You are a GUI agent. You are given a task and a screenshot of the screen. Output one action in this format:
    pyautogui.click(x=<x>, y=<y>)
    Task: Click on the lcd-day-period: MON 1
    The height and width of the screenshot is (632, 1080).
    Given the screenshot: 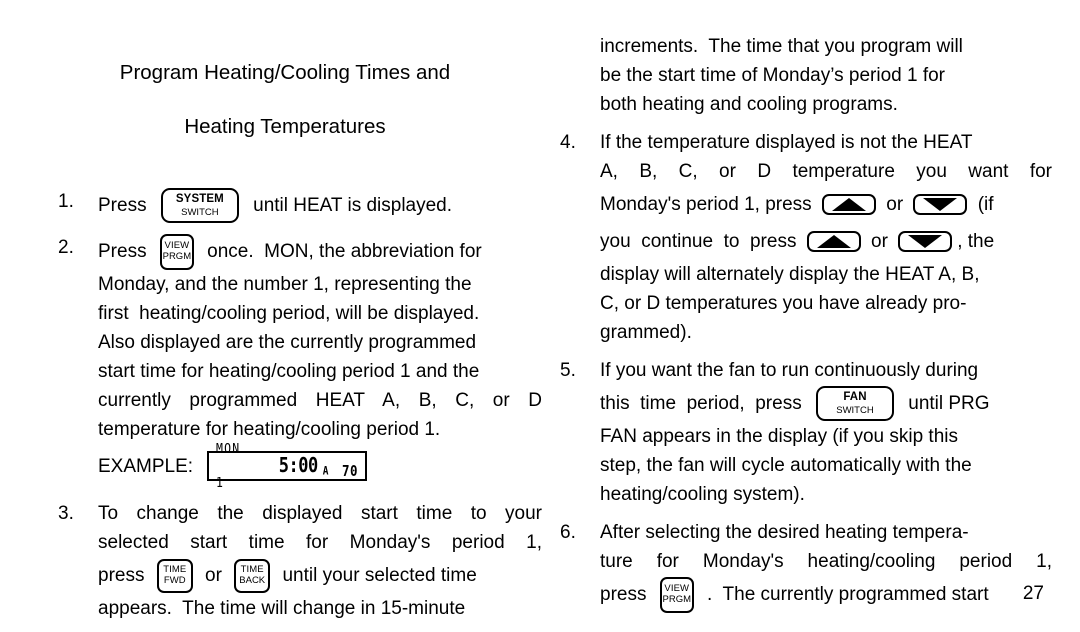 What is the action you would take?
    pyautogui.click(x=228, y=465)
    